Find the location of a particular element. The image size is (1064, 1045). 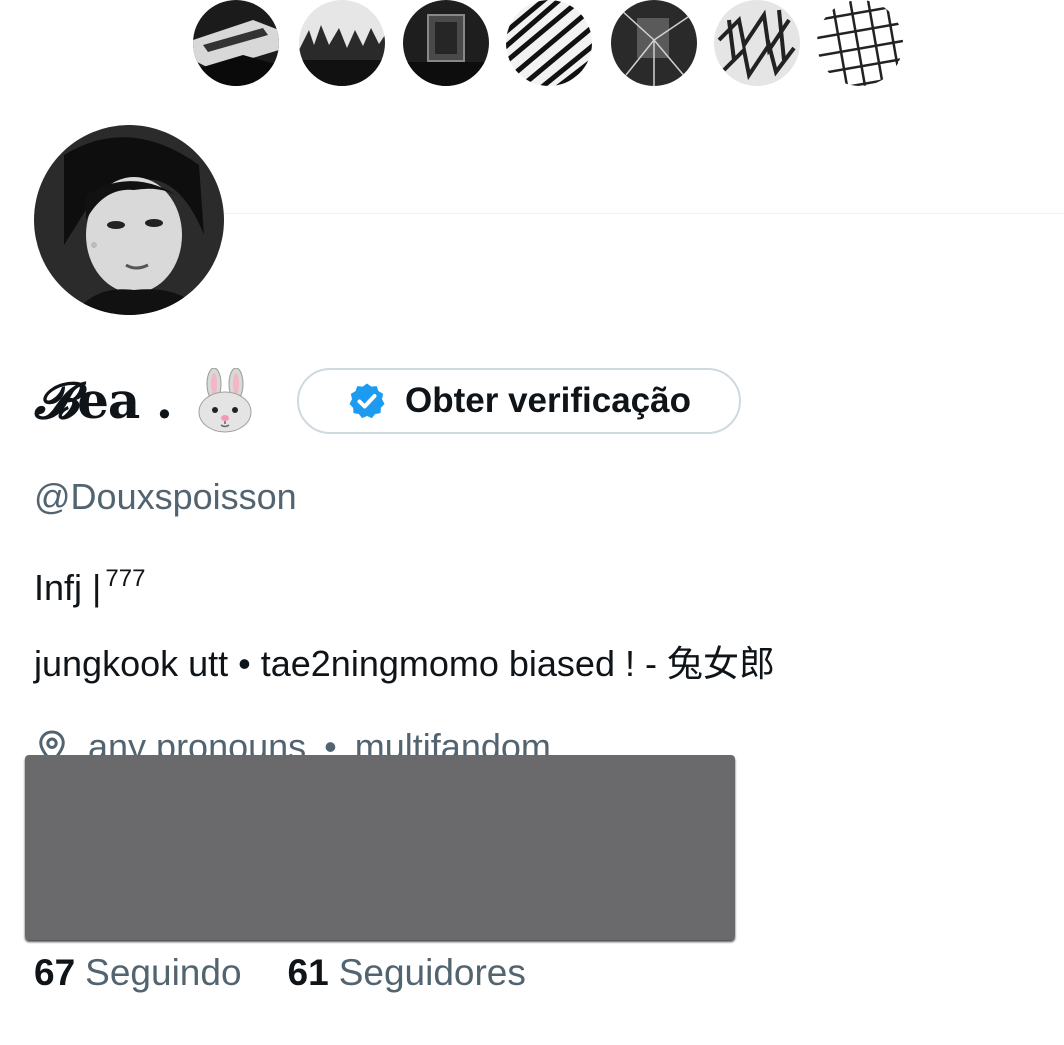

profile-handle: @Douxspoisson is located at coordinates (165, 496).